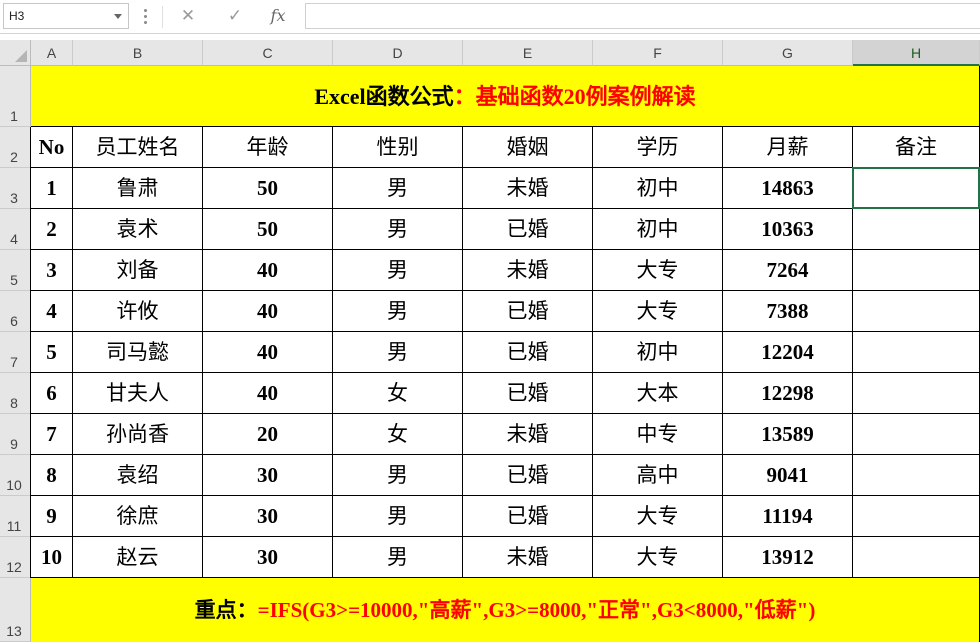 This screenshot has width=980, height=642. Describe the element at coordinates (52, 147) in the screenshot. I see `header-cell: No` at that location.